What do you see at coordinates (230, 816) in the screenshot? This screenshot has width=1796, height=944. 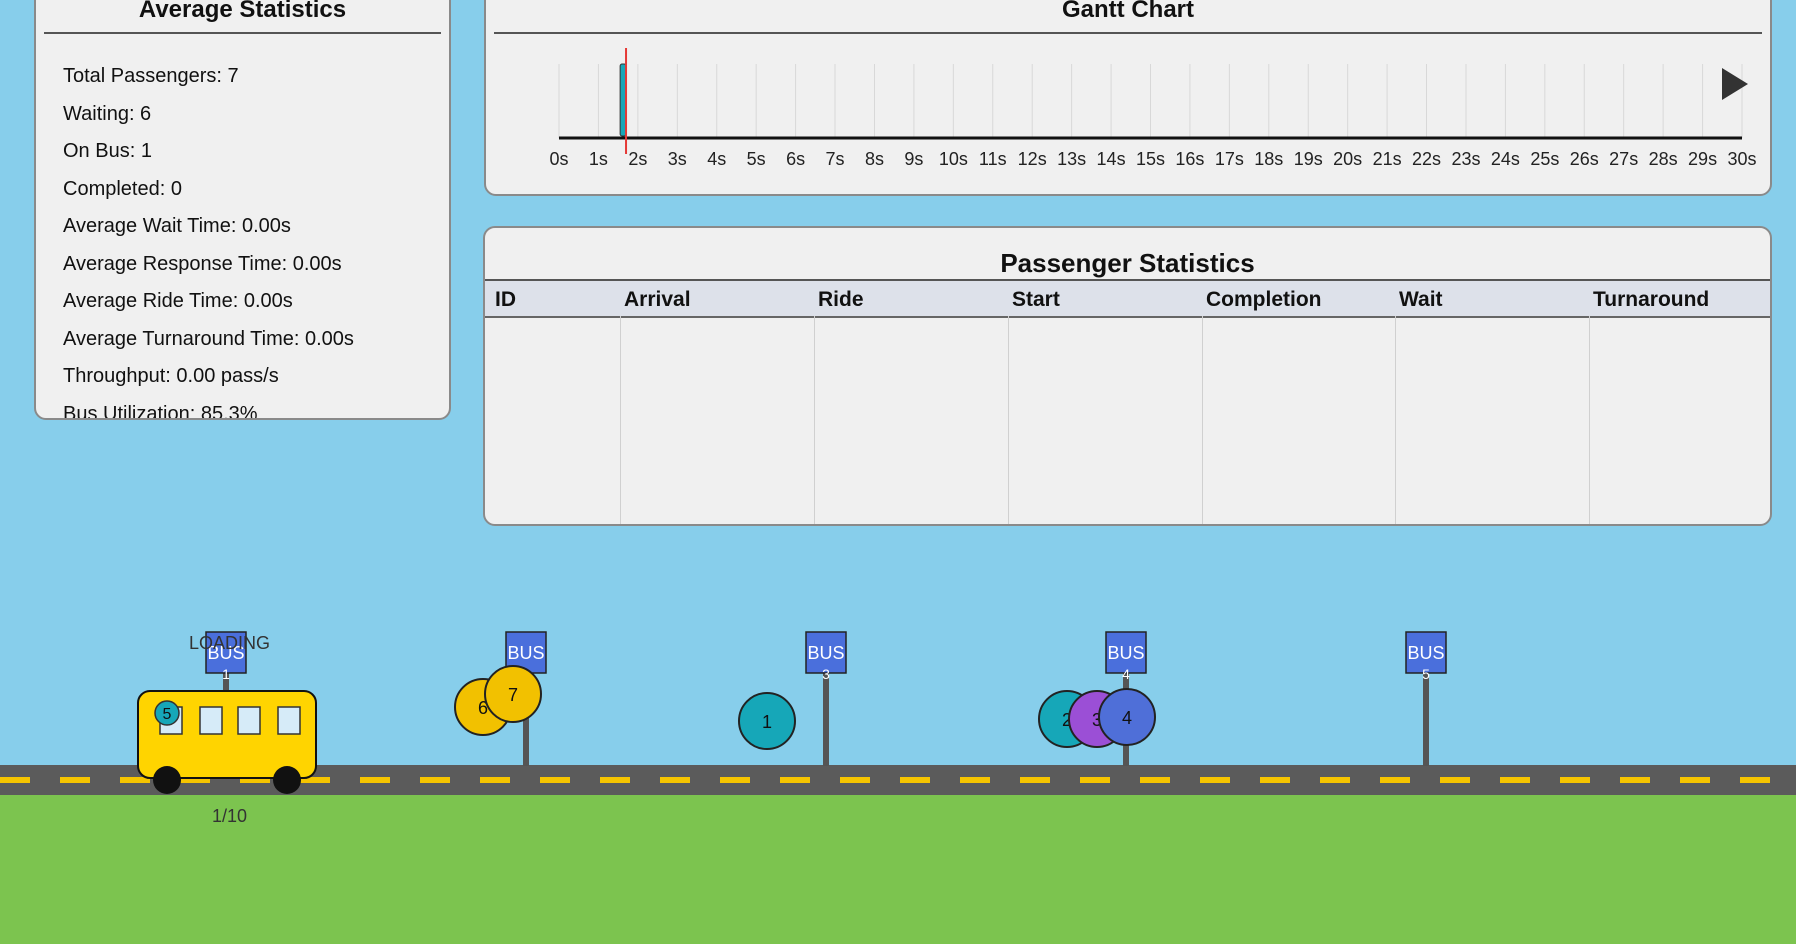 I see `bus-capacity-label: 1/10` at bounding box center [230, 816].